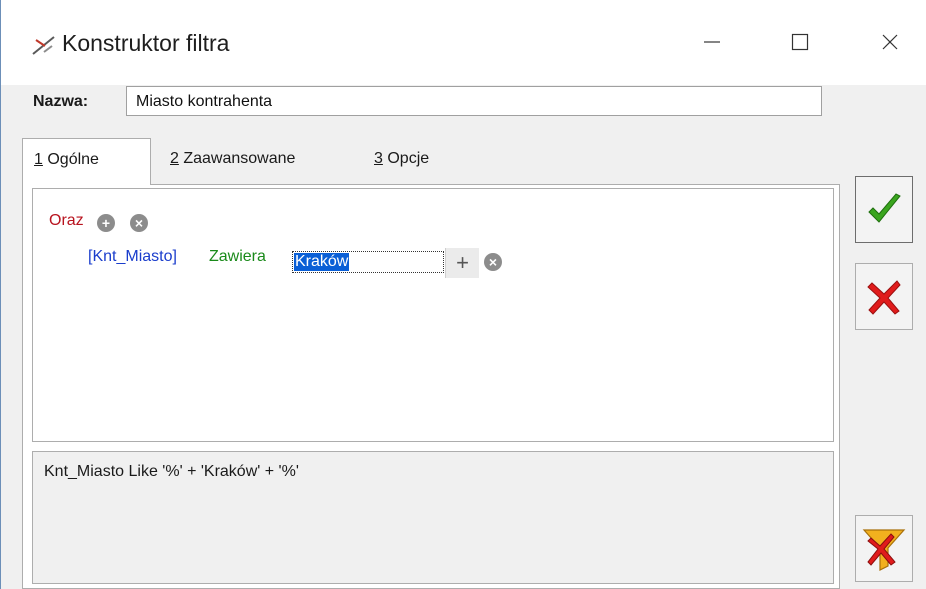  Describe the element at coordinates (463, 42) in the screenshot. I see `title-bar: Konstruktor filtra` at that location.